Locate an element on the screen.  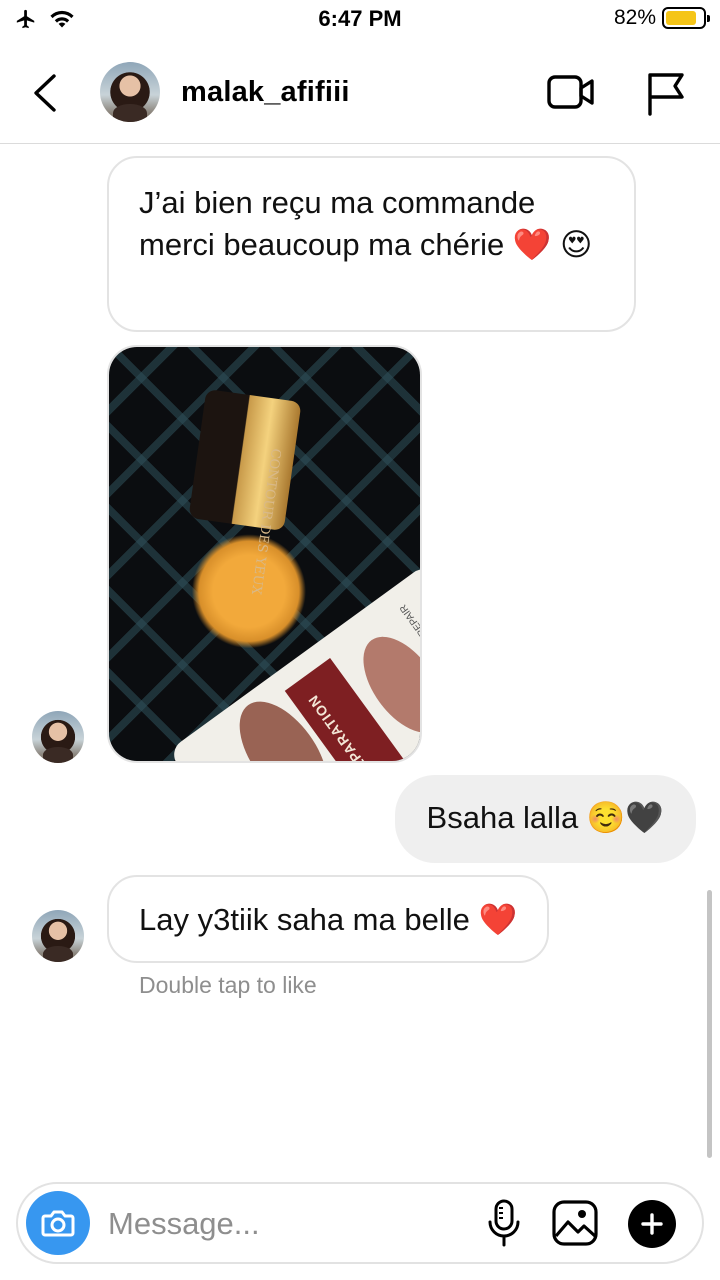
video-camera-icon is located at coordinates (570, 92).